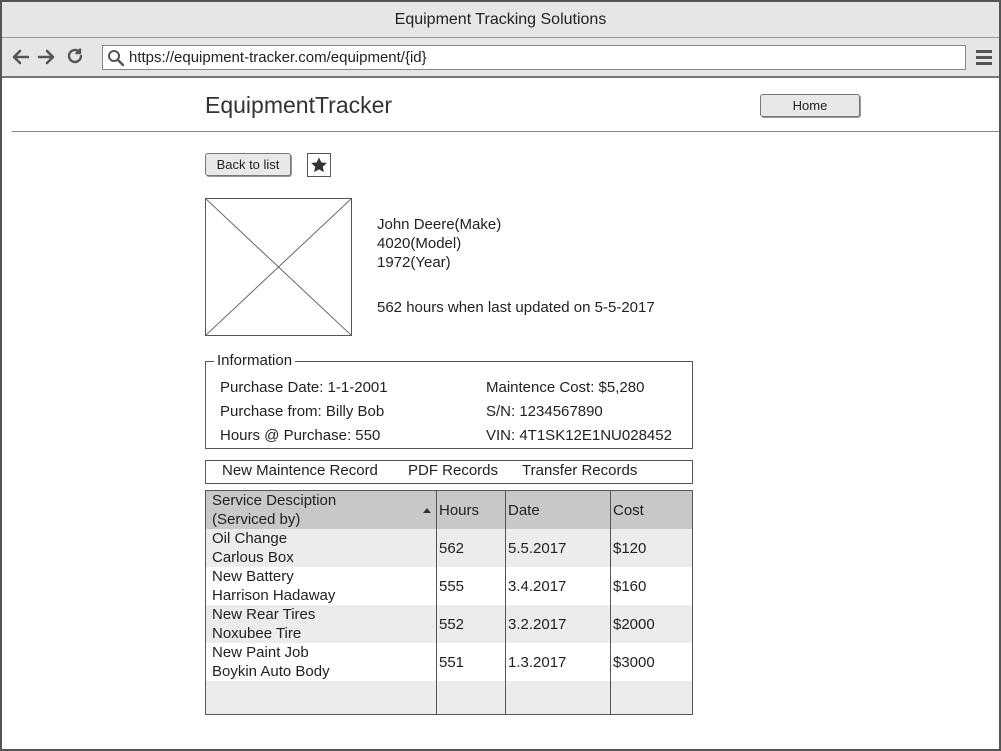 The image size is (1001, 751). Describe the element at coordinates (298, 105) in the screenshot. I see `brand-logo-text: EquipmentTracker` at that location.